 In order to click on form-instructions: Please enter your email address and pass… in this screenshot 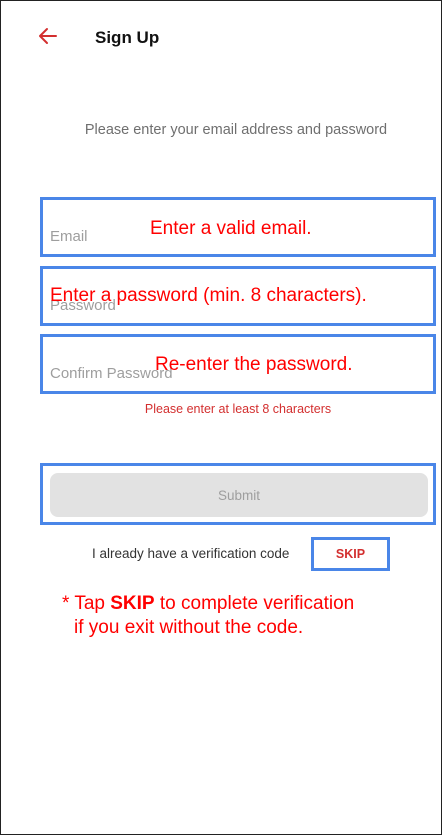, I will do `click(236, 130)`.